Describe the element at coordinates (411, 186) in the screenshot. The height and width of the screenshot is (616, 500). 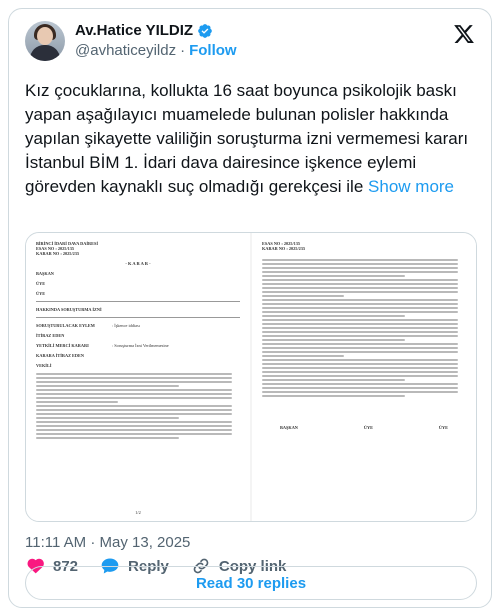
I see `show-more-link: Show more` at that location.